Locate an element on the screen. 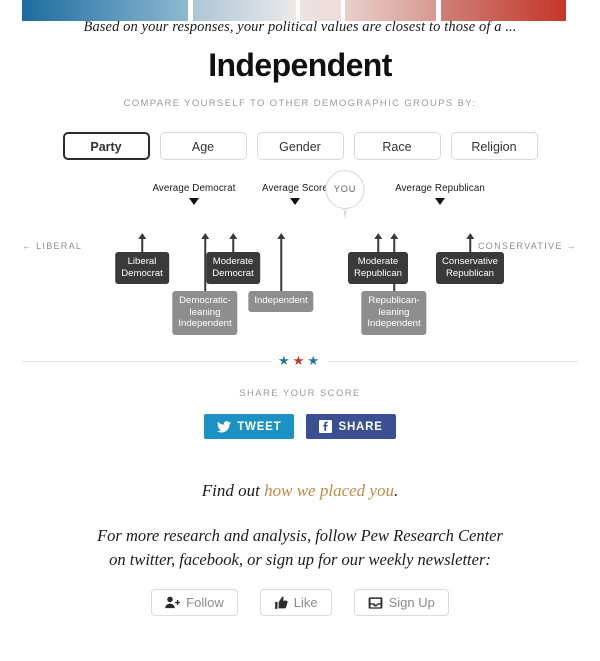 The width and height of the screenshot is (600, 661). you-bubble: YOU is located at coordinates (345, 189).